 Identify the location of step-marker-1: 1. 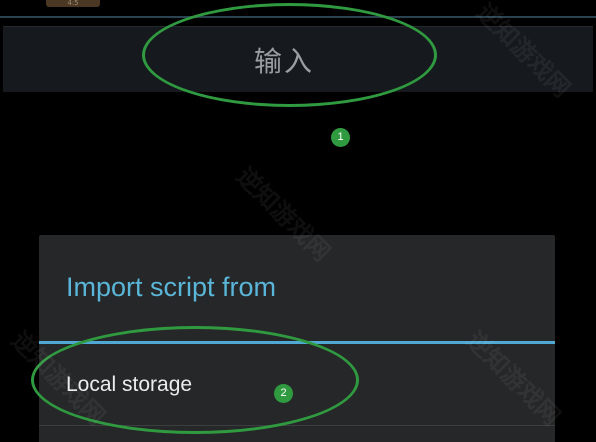
(340, 137).